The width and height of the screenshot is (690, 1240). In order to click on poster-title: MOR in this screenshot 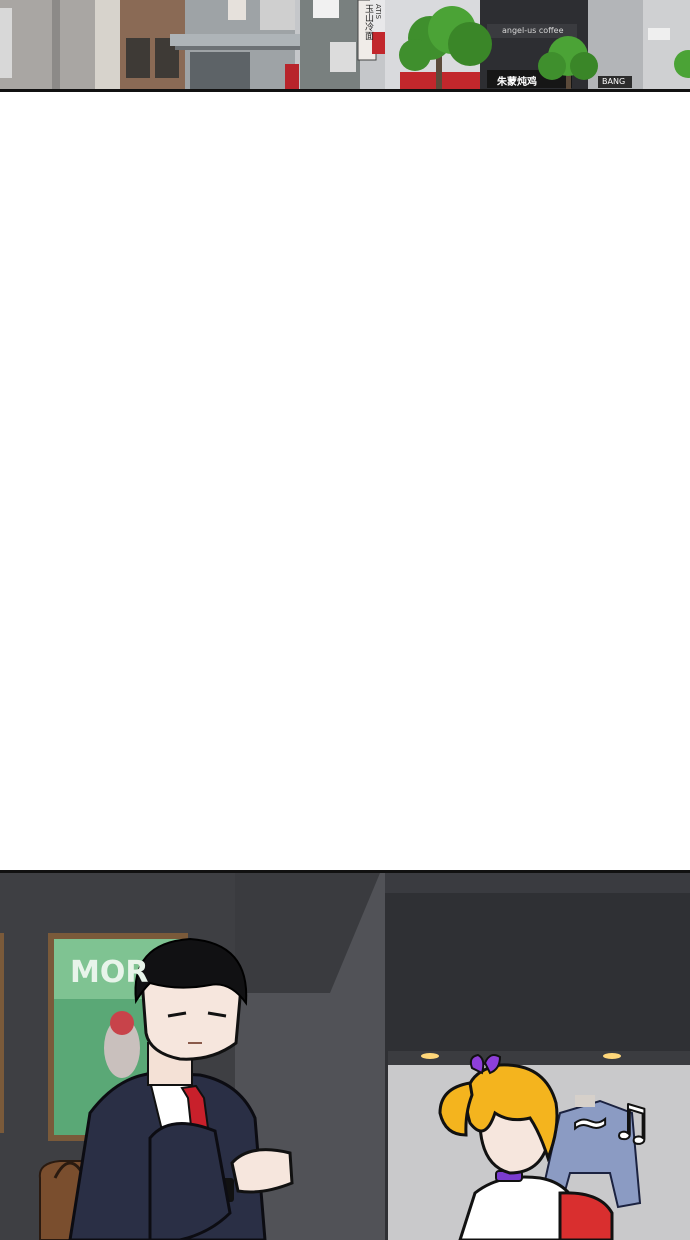, I will do `click(109, 972)`.